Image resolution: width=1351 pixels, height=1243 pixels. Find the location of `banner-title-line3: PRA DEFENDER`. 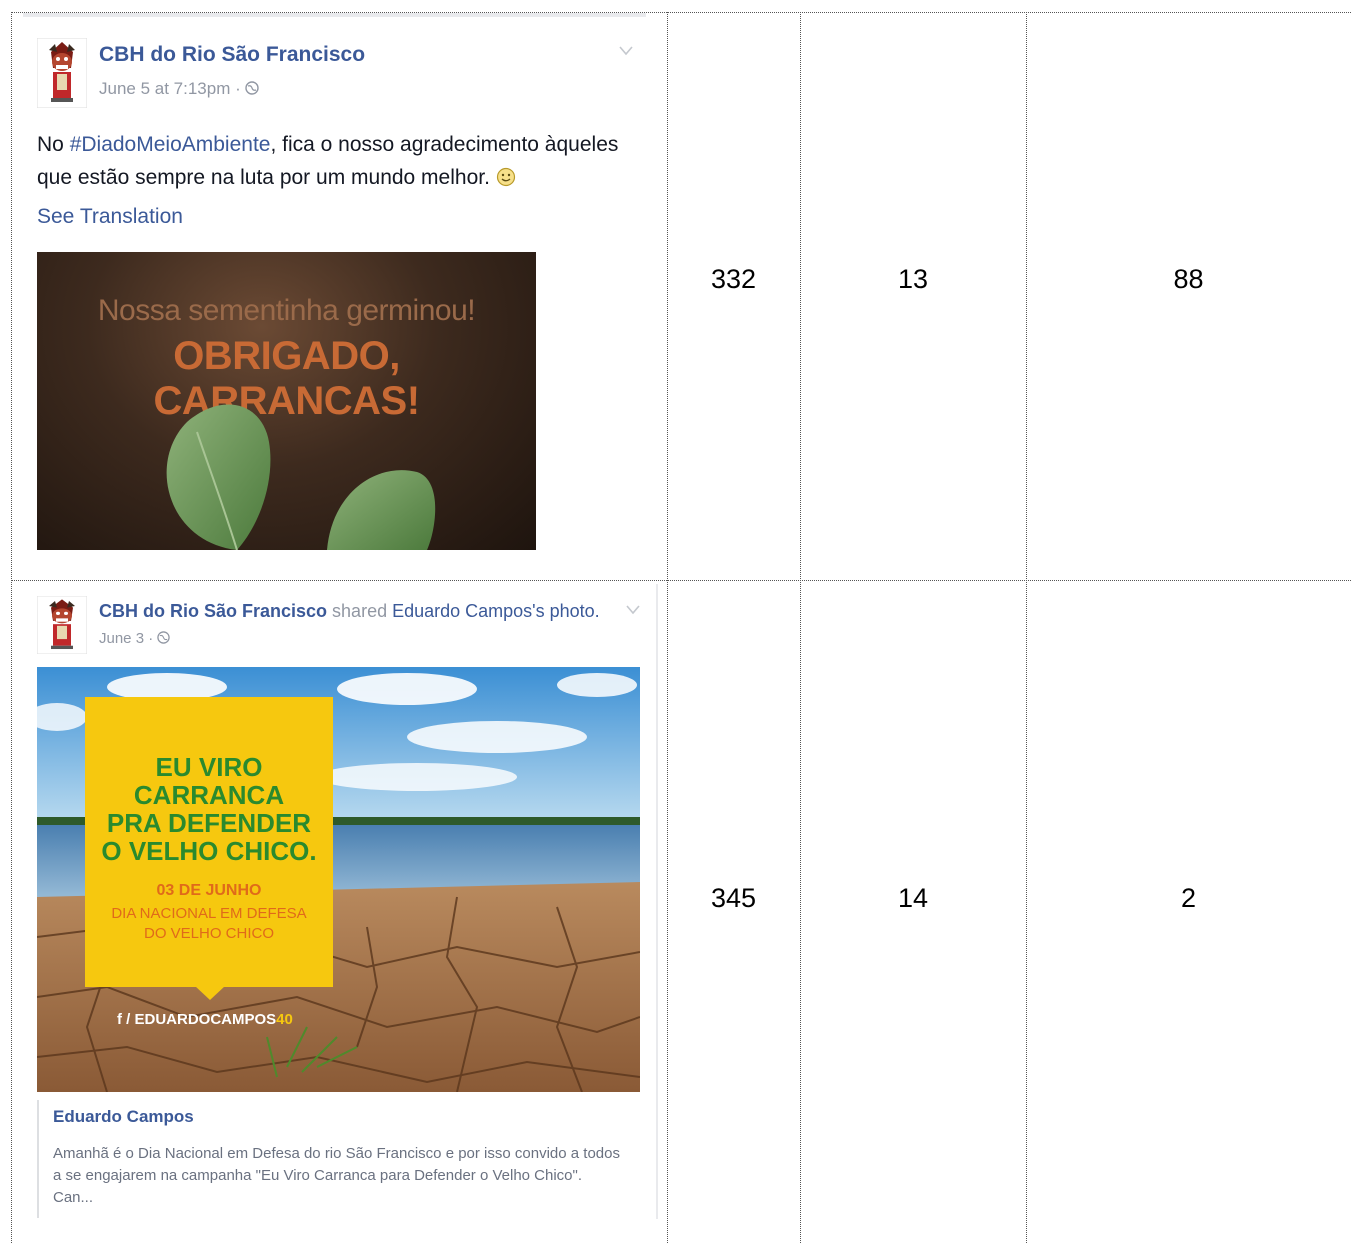

banner-title-line3: PRA DEFENDER is located at coordinates (209, 823).